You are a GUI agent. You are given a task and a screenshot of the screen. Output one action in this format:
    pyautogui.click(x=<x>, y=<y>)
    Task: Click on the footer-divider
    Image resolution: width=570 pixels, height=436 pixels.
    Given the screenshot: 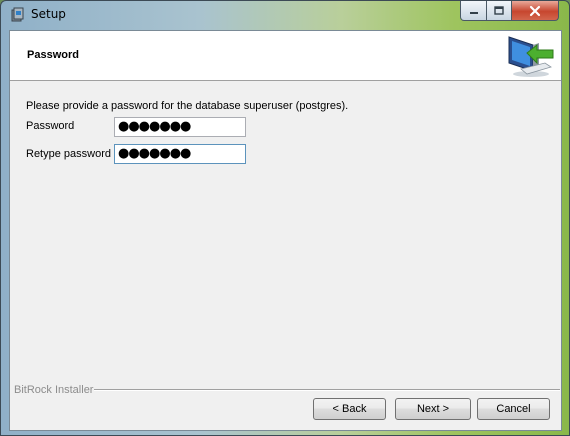 What is the action you would take?
    pyautogui.click(x=327, y=390)
    